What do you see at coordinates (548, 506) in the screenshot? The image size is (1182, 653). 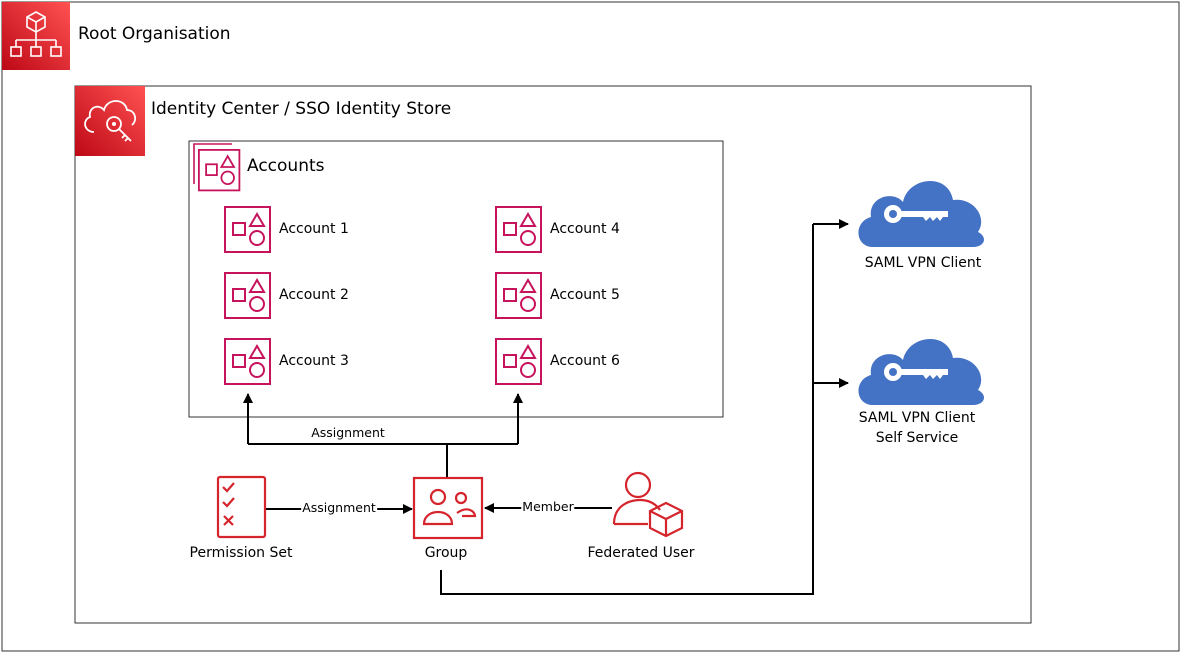 I see `user-to-group-label: Member` at bounding box center [548, 506].